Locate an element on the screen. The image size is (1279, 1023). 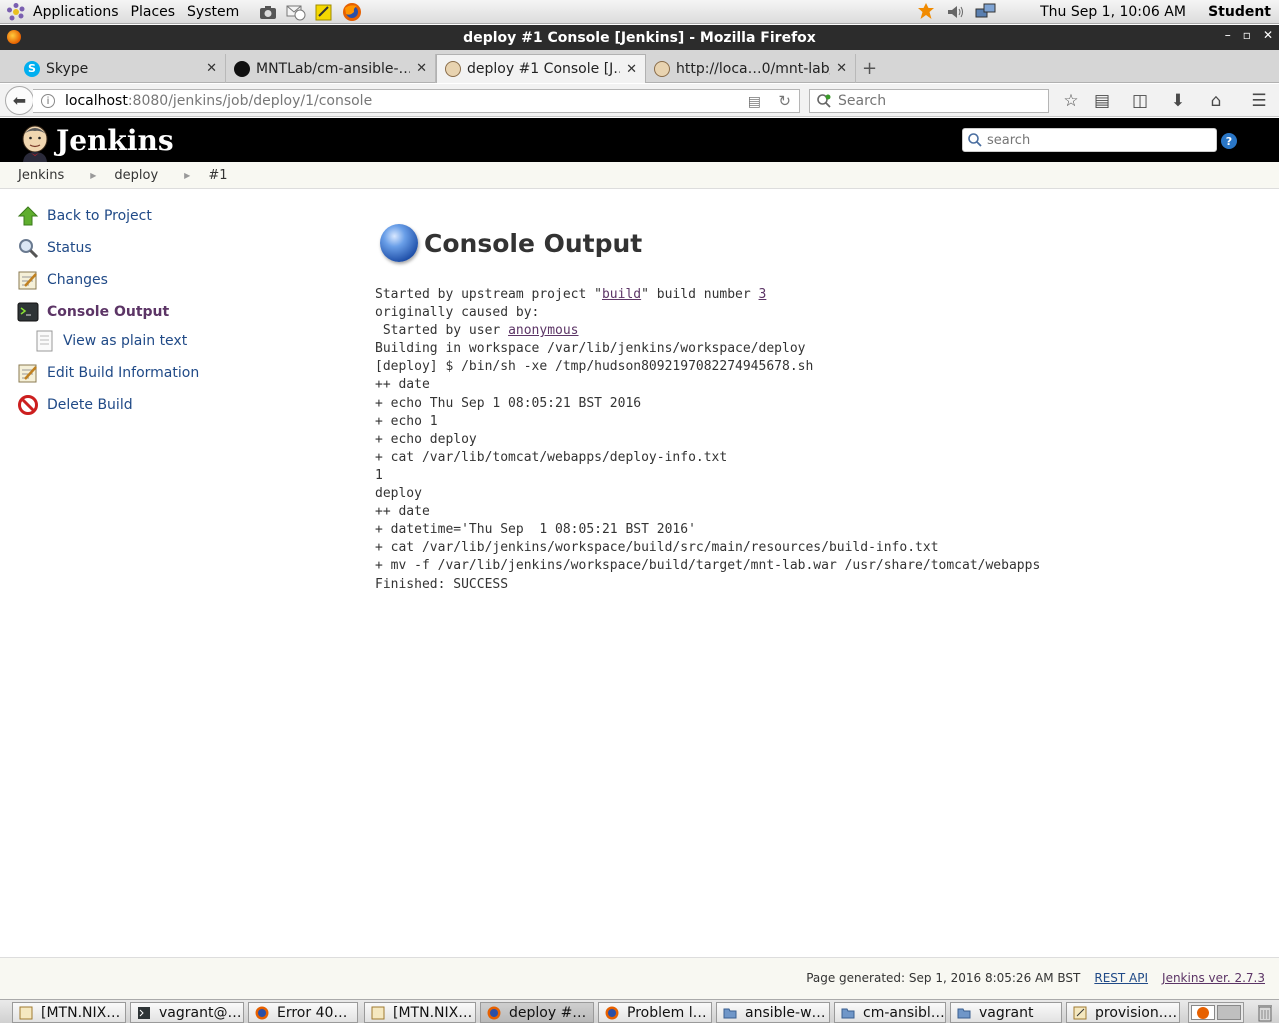
rest-api-link: REST API is located at coordinates (1121, 978).